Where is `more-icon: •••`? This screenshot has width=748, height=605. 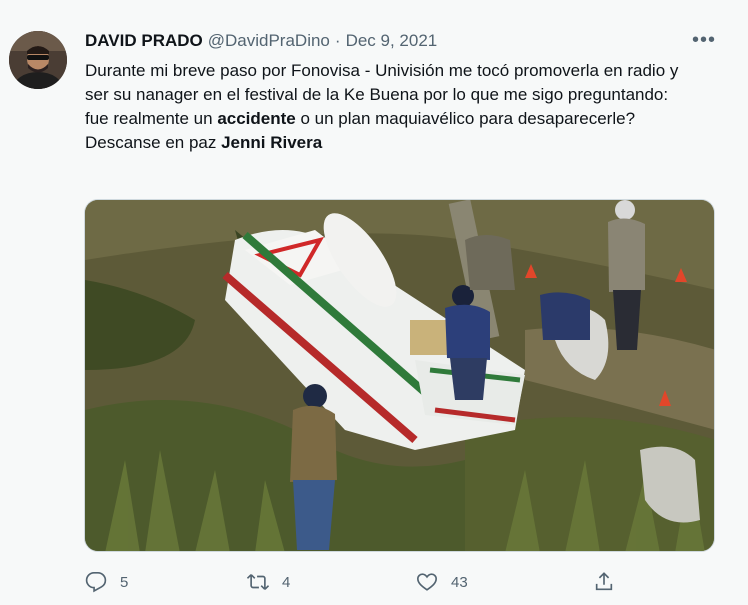 more-icon: ••• is located at coordinates (704, 41).